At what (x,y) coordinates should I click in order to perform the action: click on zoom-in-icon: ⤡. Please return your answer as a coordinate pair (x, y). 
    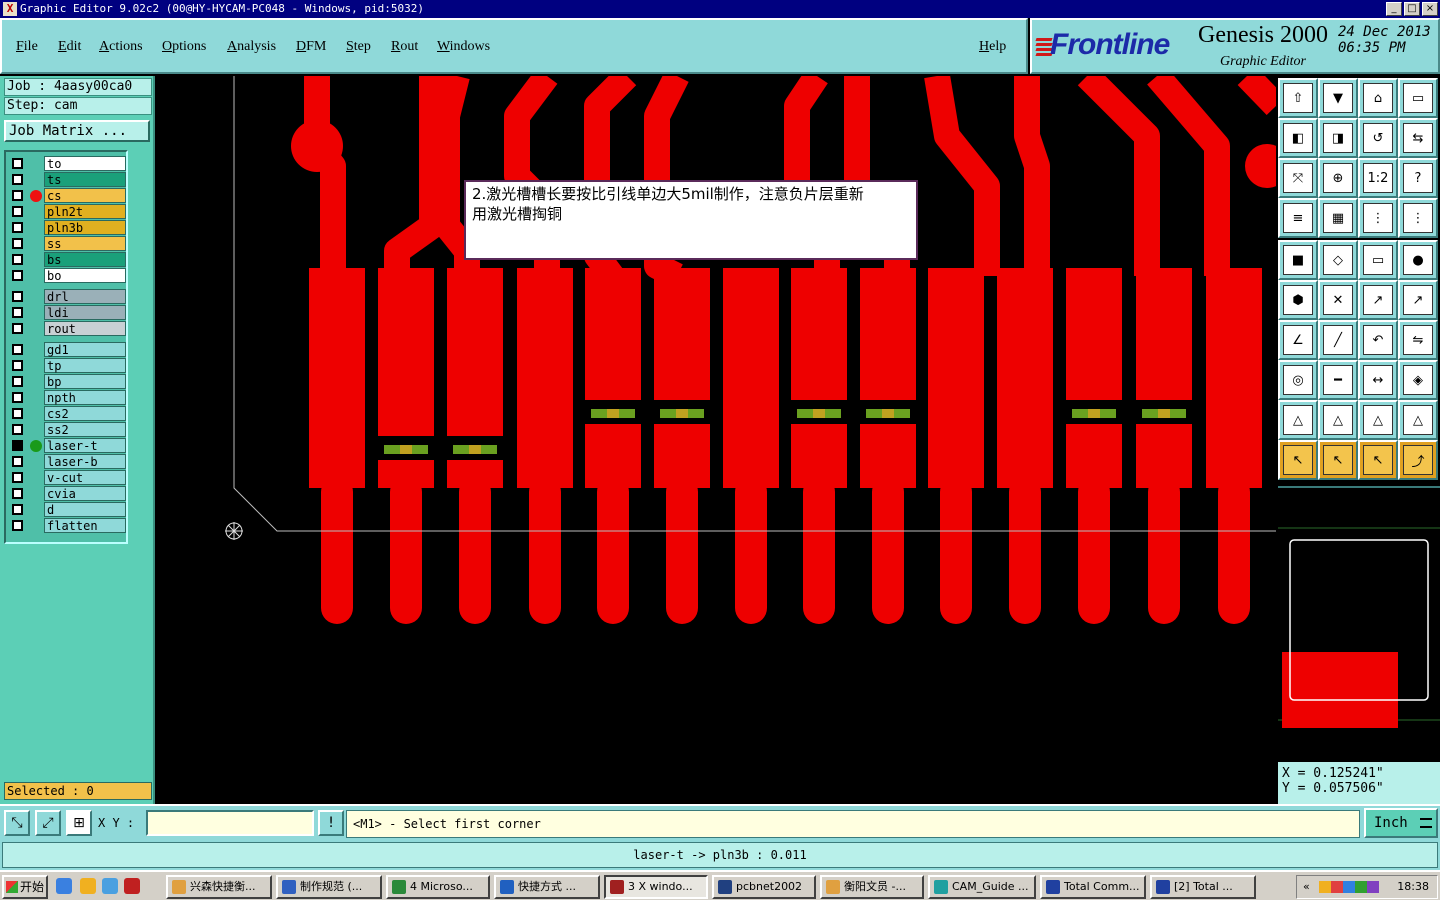
    Looking at the image, I should click on (17, 823).